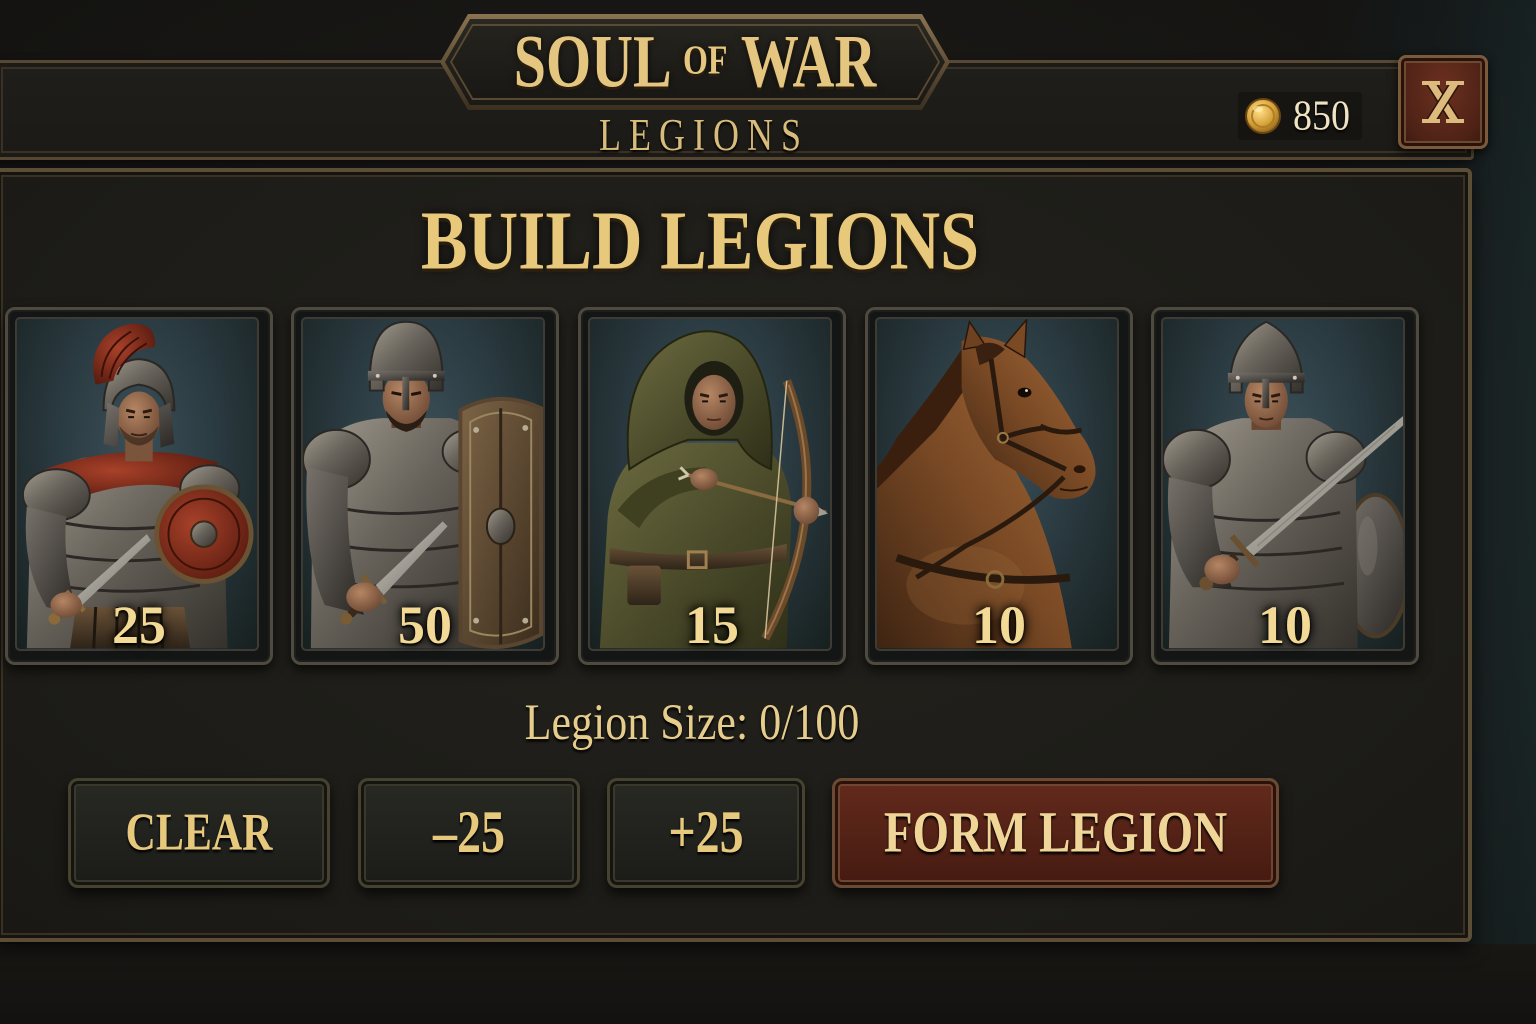 Image resolution: width=1536 pixels, height=1024 pixels. I want to click on plus-25-button: +25, so click(706, 833).